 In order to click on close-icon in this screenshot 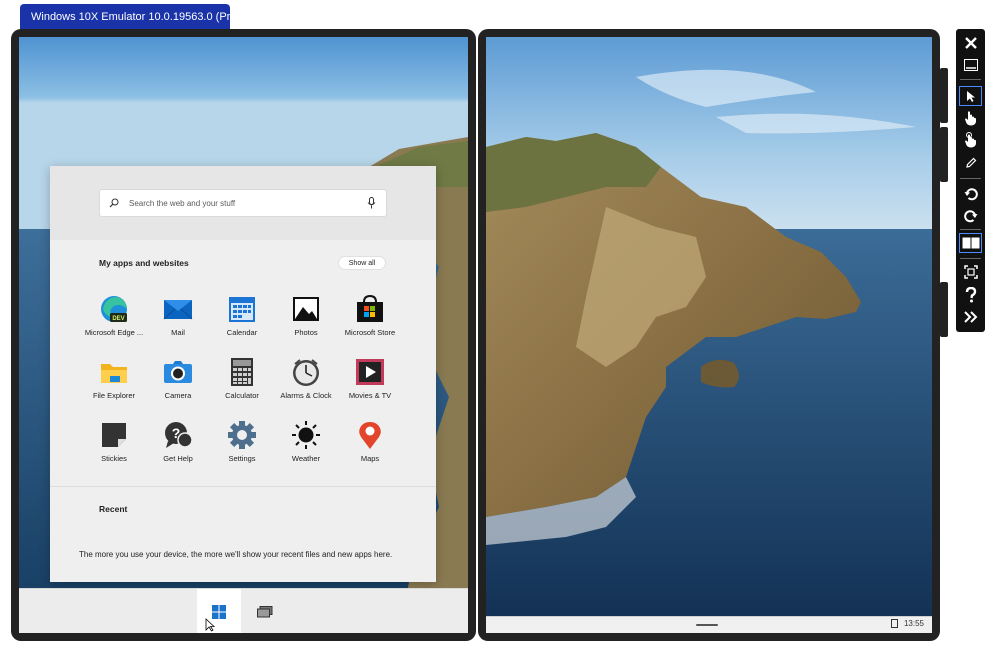, I will do `click(970, 43)`.